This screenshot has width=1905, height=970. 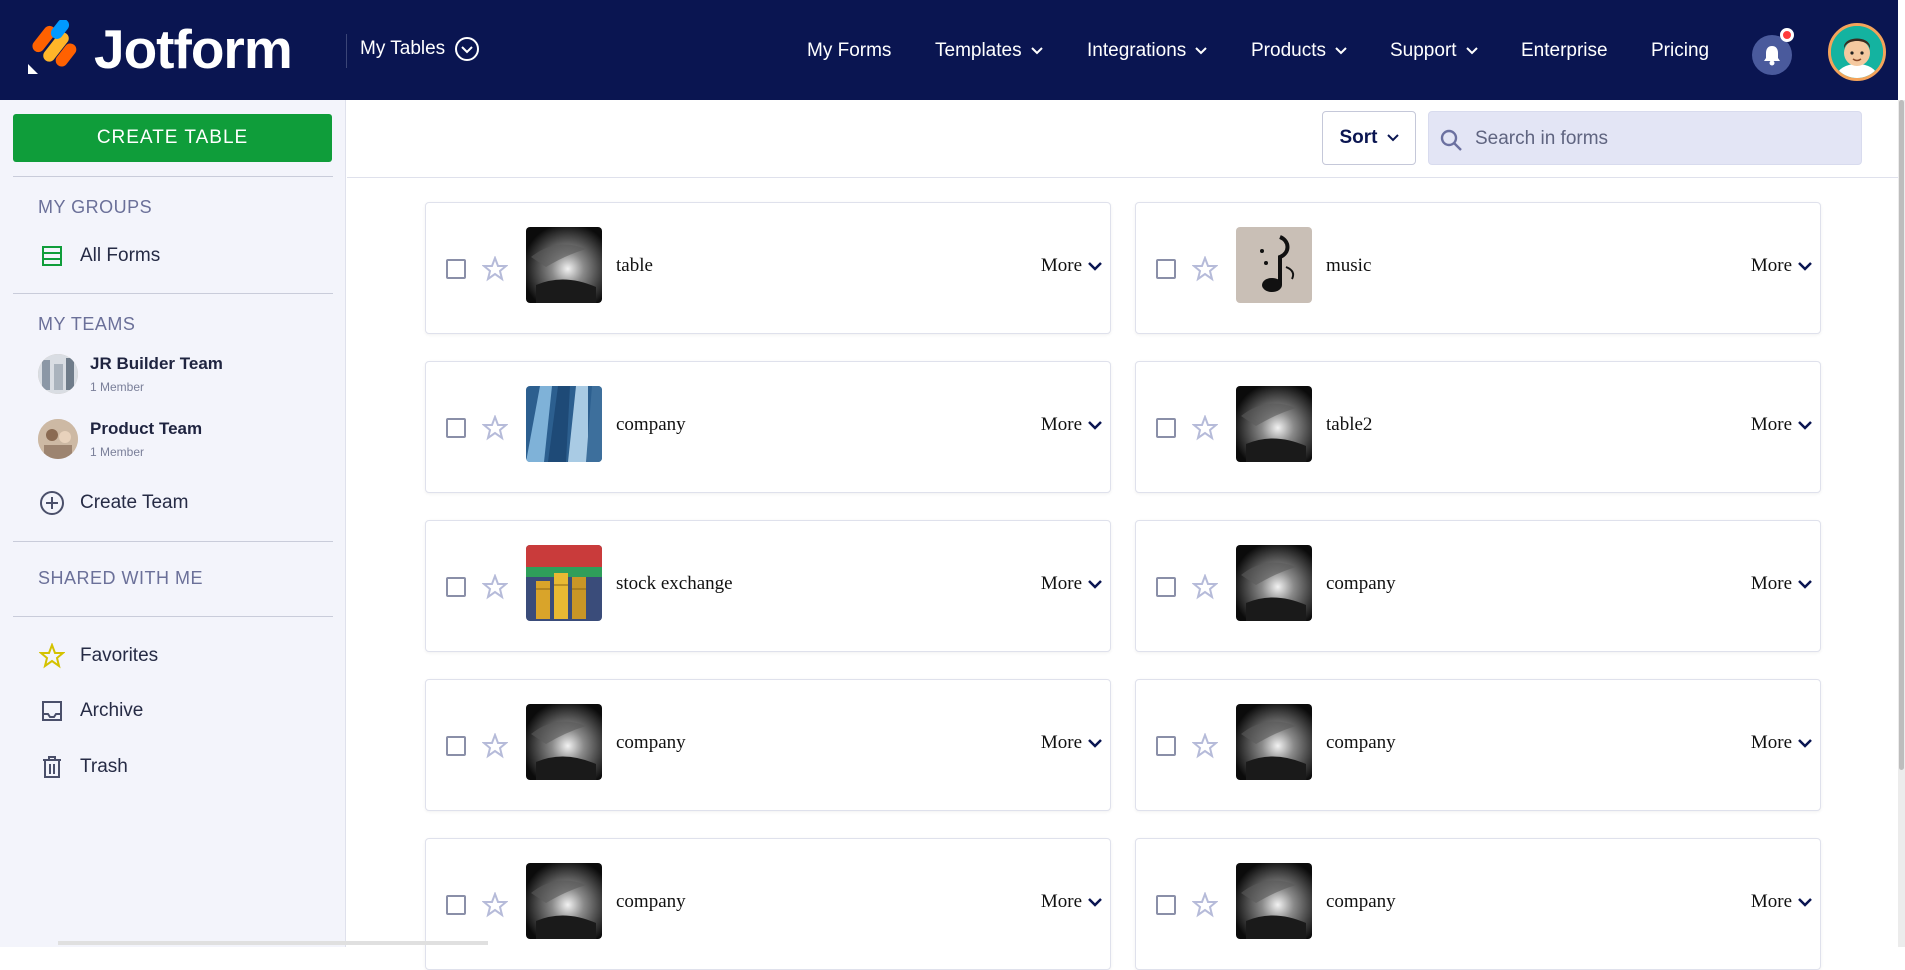 I want to click on archive-icon, so click(x=52, y=711).